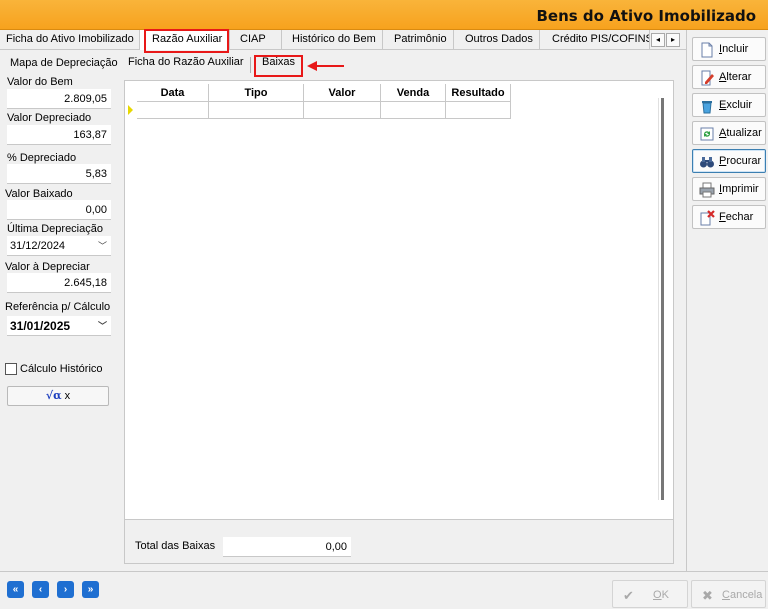 The image size is (768, 609). I want to click on excluir-label: Excluir, so click(736, 105).